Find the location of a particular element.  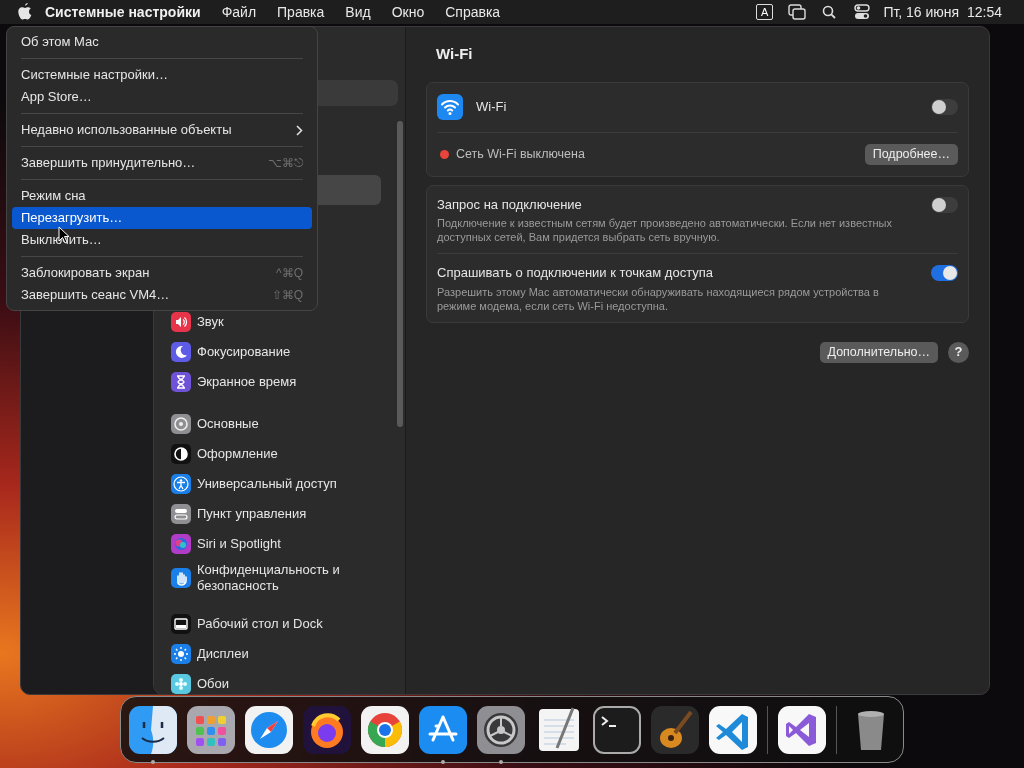

gear-icon is located at coordinates (501, 729).